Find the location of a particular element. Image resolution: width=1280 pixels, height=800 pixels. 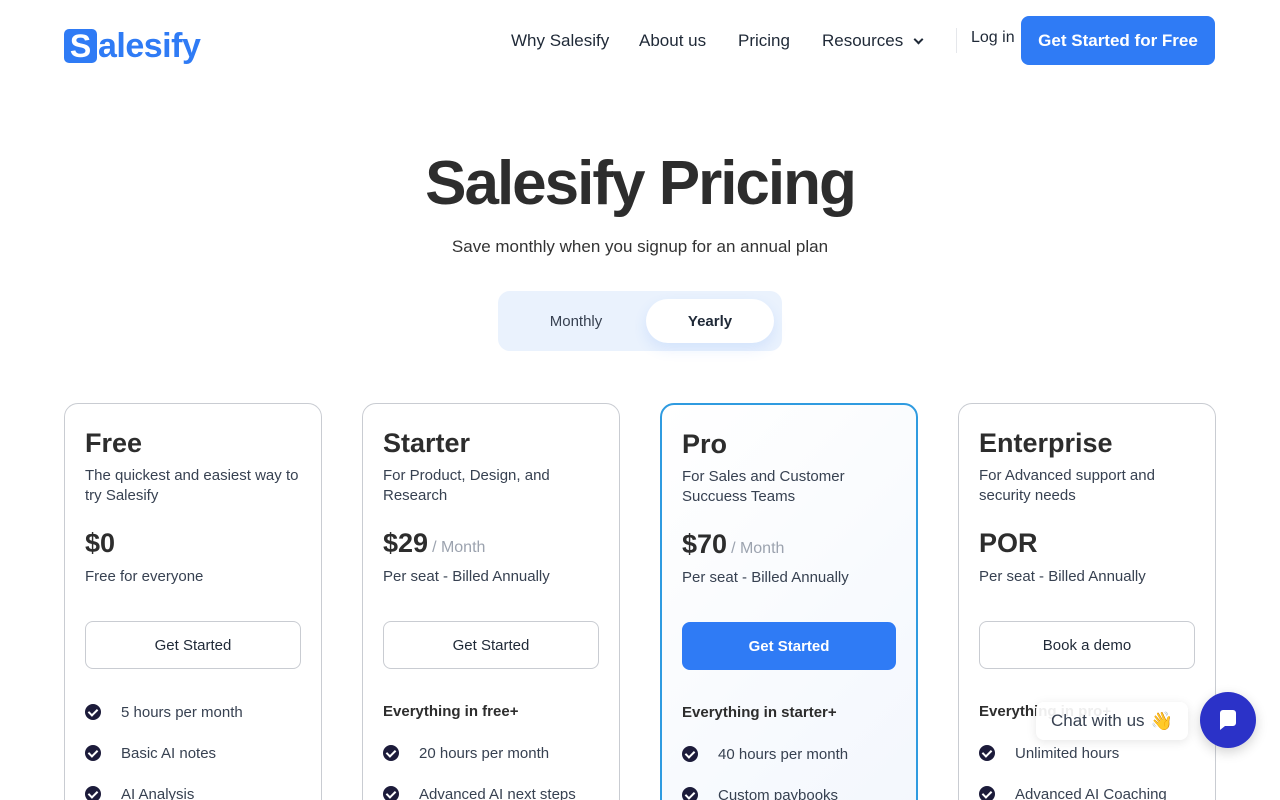

feature-label: 40 hours per month is located at coordinates (783, 754).